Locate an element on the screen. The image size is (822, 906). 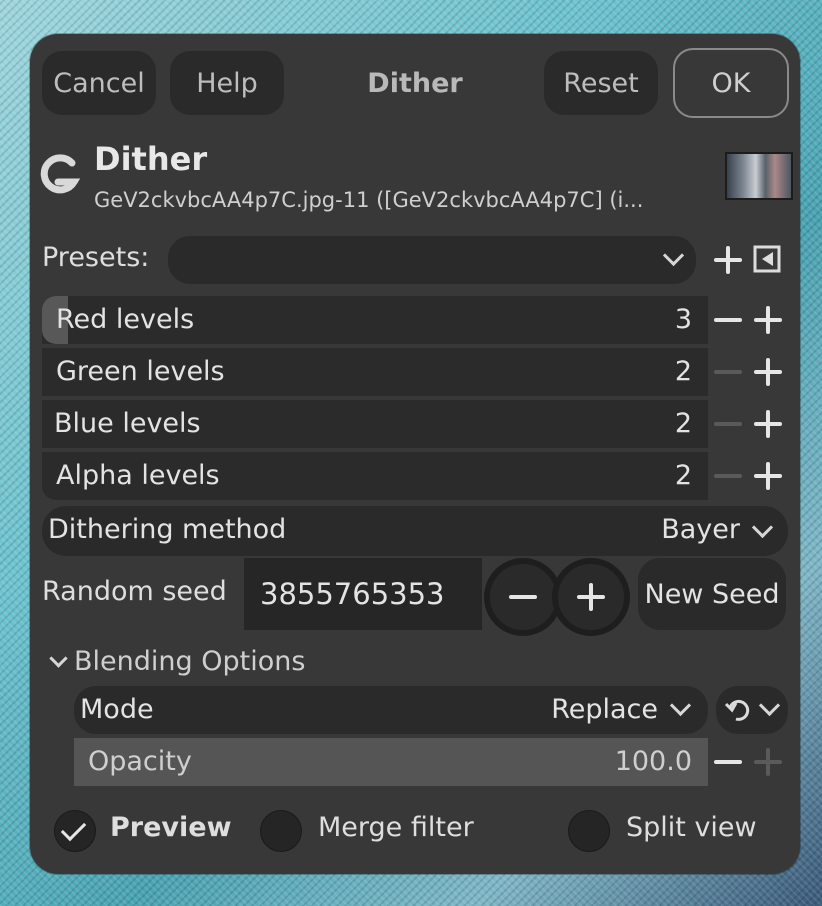
merge-filter-label: Merge filter is located at coordinates (396, 827).